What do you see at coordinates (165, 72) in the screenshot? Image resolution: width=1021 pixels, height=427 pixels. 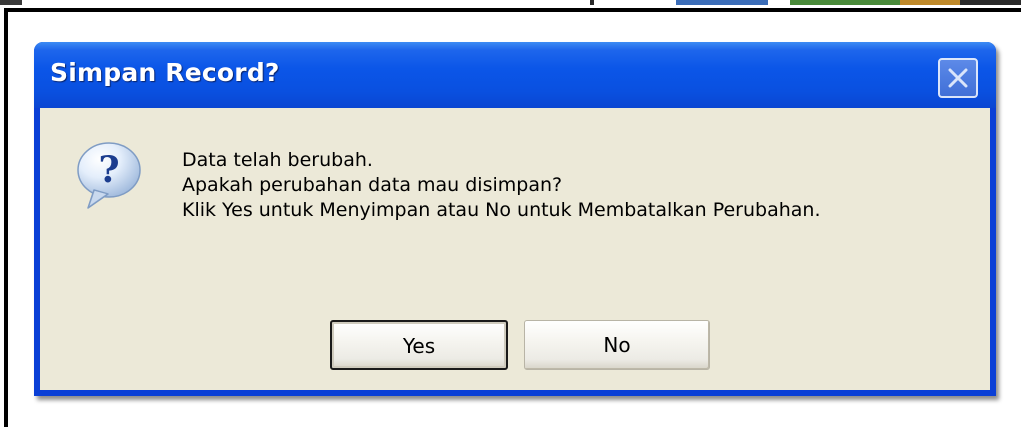 I see `dialog-title: Simpan Record?` at bounding box center [165, 72].